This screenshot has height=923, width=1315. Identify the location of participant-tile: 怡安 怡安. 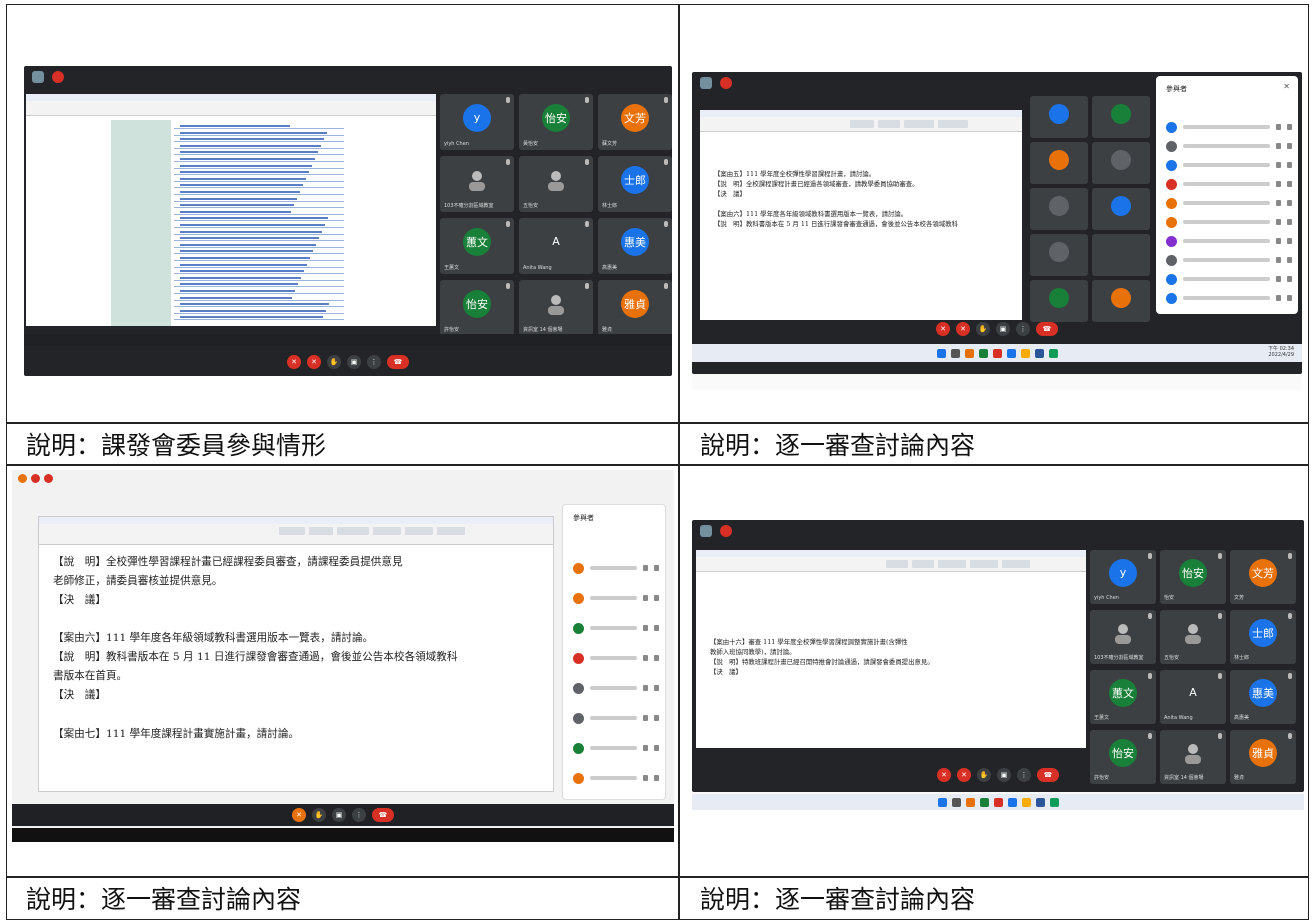
(1193, 577).